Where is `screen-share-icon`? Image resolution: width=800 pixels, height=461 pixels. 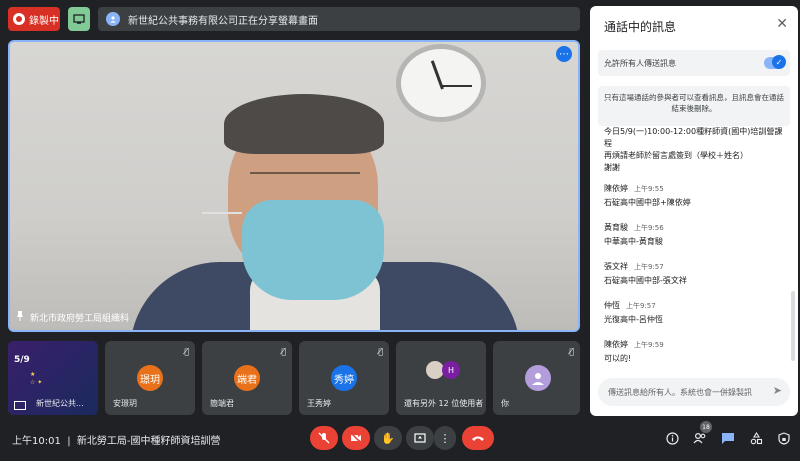
screen-share-icon is located at coordinates (79, 19).